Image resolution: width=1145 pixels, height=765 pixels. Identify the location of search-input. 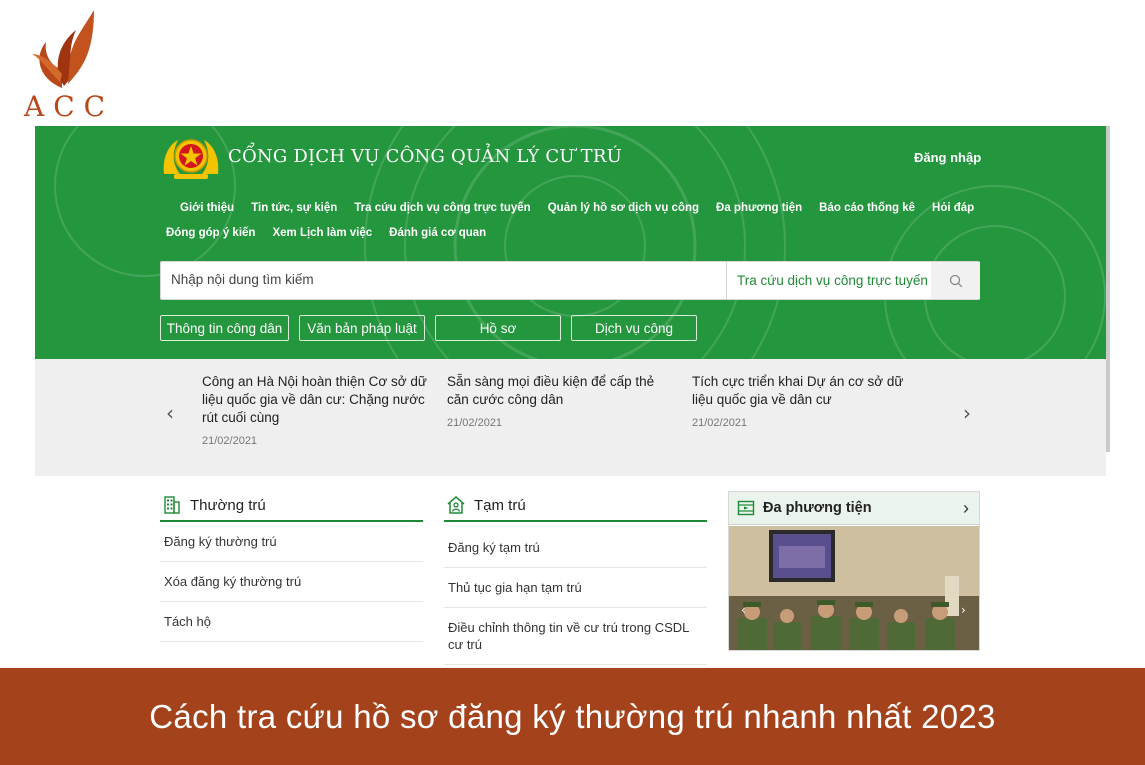
(441, 279).